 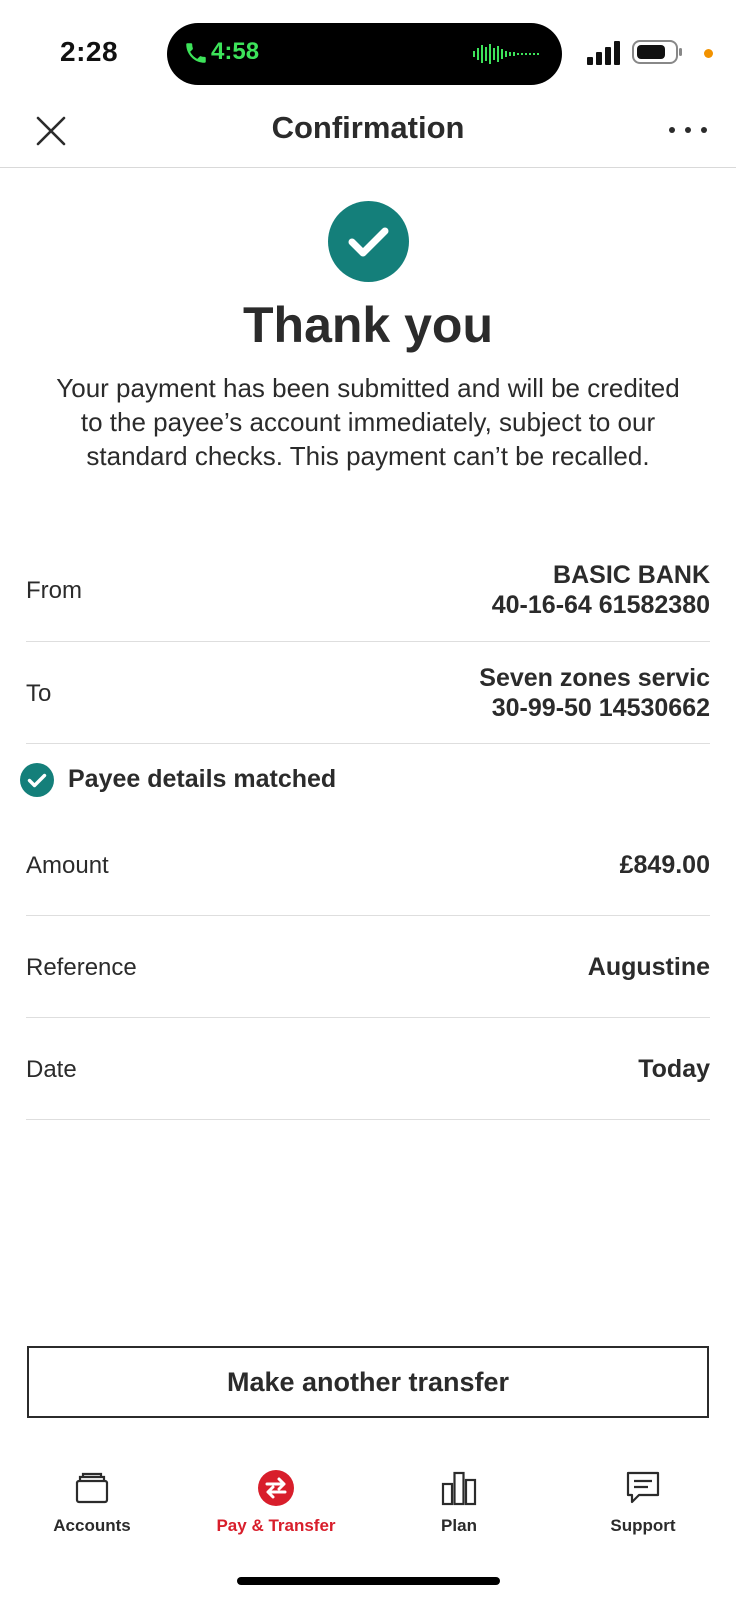 What do you see at coordinates (368, 1581) in the screenshot?
I see `home-indicator` at bounding box center [368, 1581].